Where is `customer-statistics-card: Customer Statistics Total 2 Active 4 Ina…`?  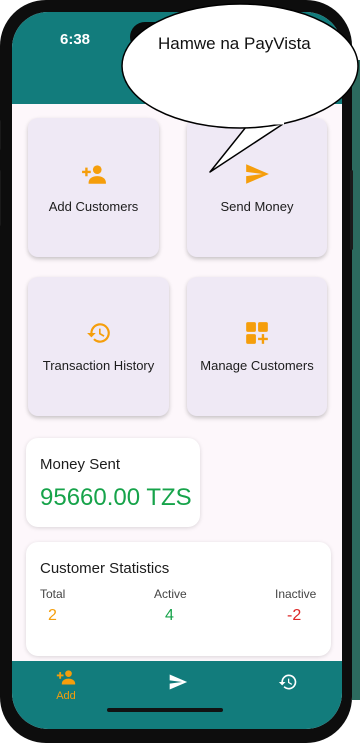
customer-statistics-card: Customer Statistics Total 2 Active 4 Ina… is located at coordinates (178, 599).